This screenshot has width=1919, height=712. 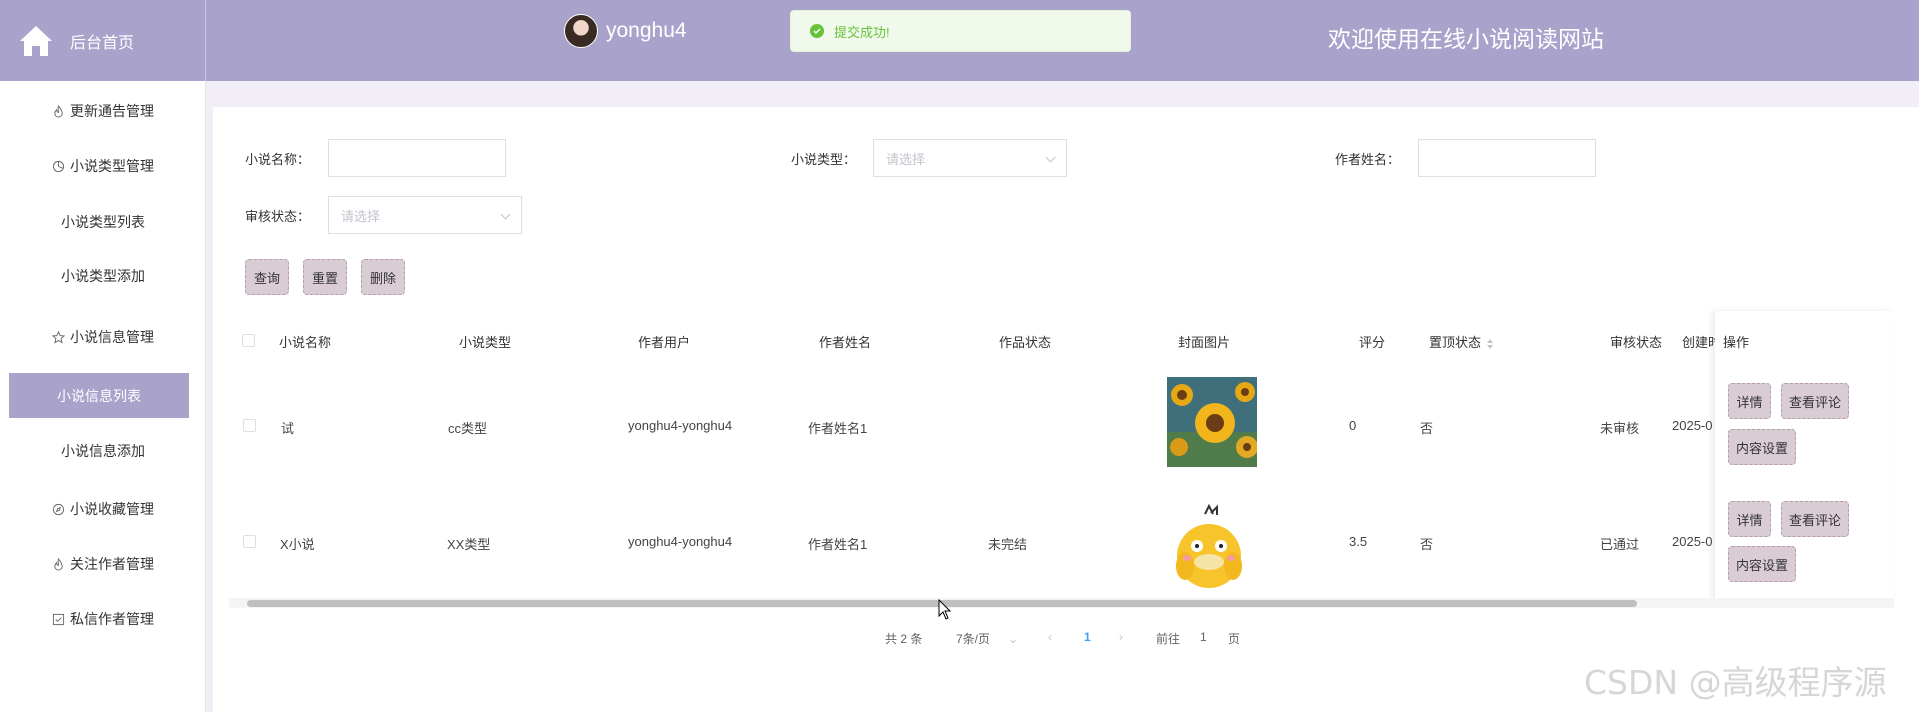 What do you see at coordinates (248, 340) in the screenshot?
I see `select-all-checkbox` at bounding box center [248, 340].